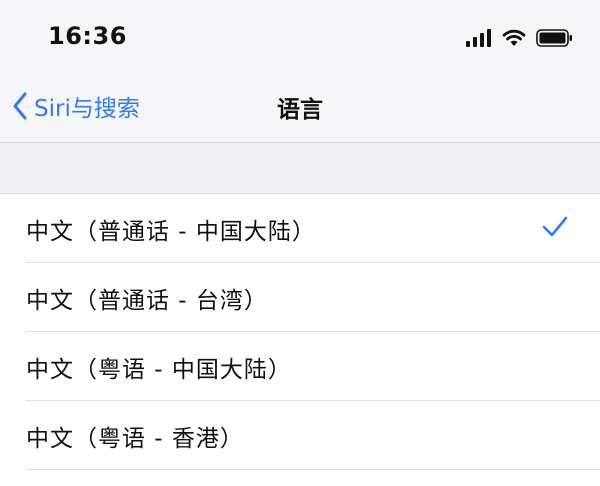 Image resolution: width=600 pixels, height=486 pixels. What do you see at coordinates (300, 110) in the screenshot?
I see `page-title: 语言` at bounding box center [300, 110].